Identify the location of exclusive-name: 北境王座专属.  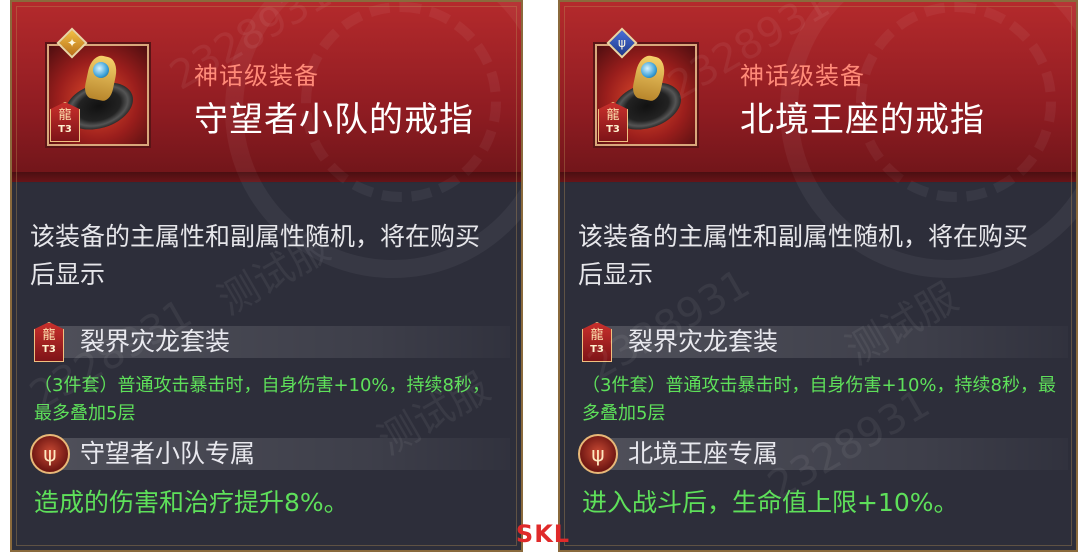
(703, 453).